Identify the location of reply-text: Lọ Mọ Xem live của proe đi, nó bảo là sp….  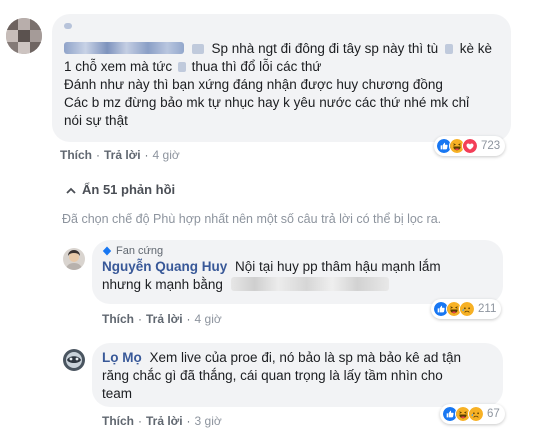
(297, 376).